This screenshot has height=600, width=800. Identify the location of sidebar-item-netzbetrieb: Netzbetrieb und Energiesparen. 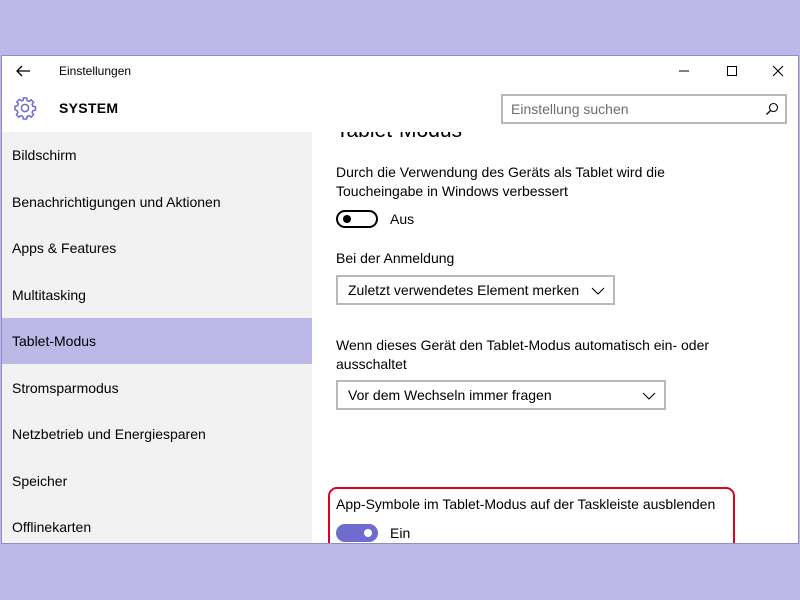
(157, 434).